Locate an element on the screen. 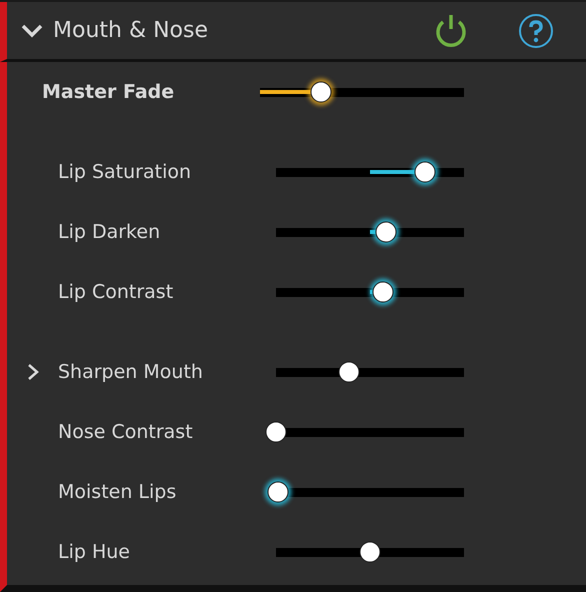 Image resolution: width=586 pixels, height=592 pixels. slider-label: Sharpen Mouth is located at coordinates (131, 372).